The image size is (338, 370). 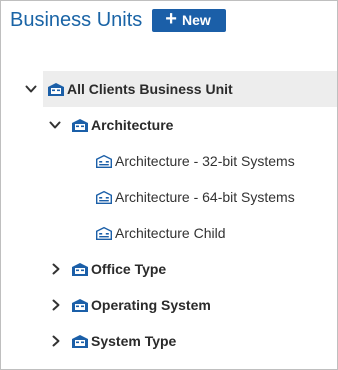 I want to click on tree-node-operating-system: Operating System, so click(x=141, y=305).